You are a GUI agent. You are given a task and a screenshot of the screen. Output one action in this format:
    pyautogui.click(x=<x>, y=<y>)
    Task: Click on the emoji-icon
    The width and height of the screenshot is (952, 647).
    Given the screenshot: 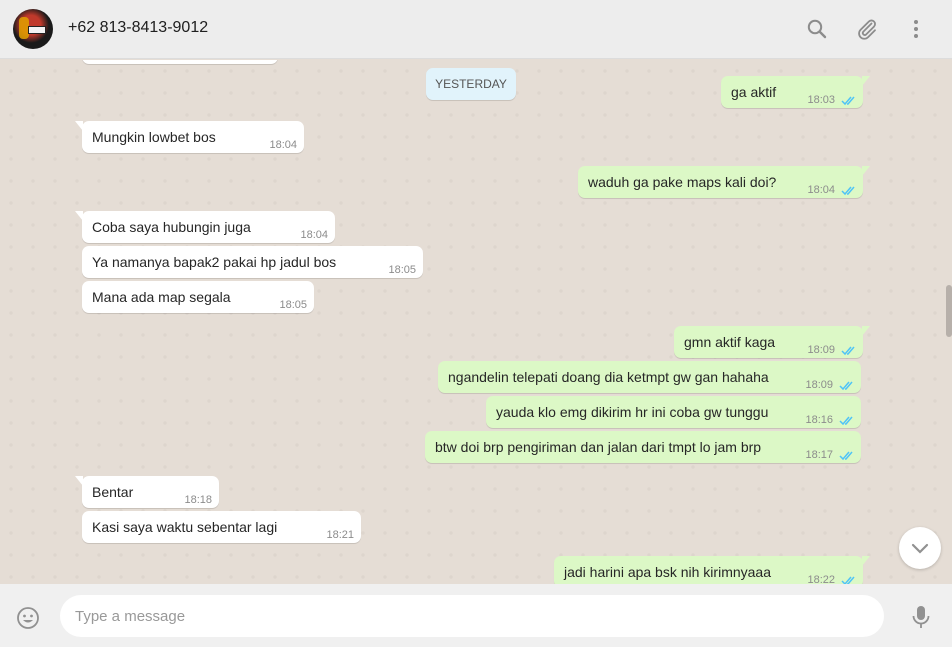 What is the action you would take?
    pyautogui.click(x=28, y=618)
    